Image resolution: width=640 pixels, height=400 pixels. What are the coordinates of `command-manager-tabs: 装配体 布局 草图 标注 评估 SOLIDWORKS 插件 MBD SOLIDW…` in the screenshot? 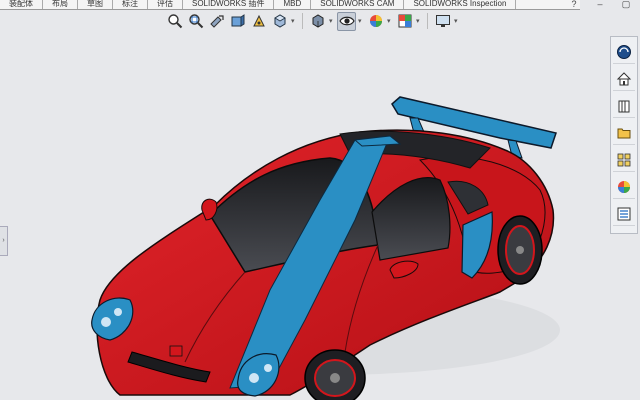 It's located at (290, 5).